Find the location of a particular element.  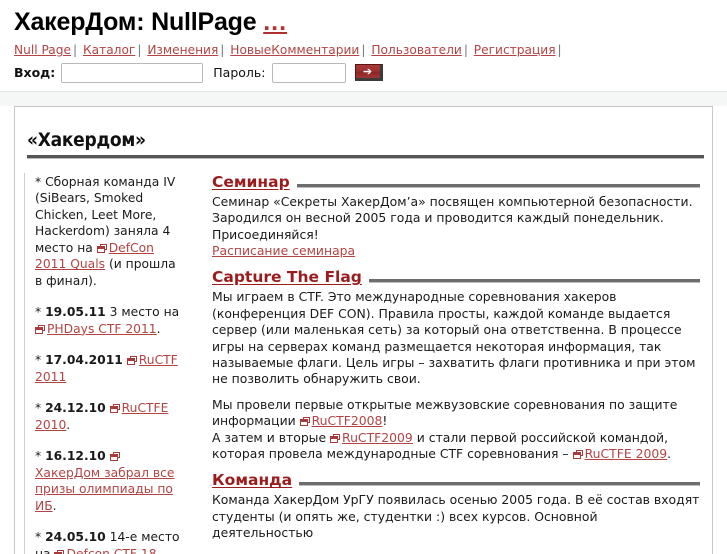

nav-link-polzovateli: Пользователи is located at coordinates (416, 50).